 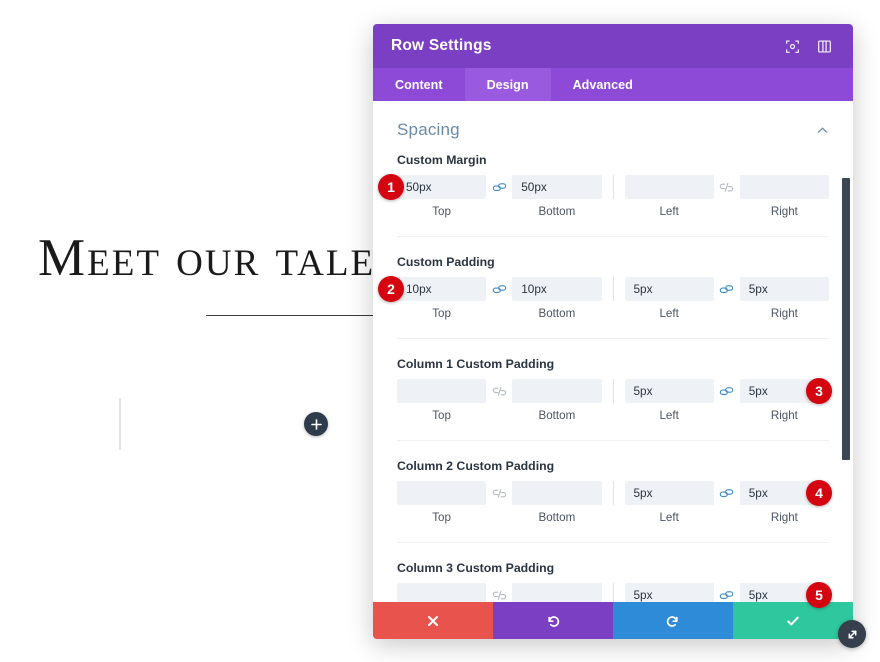 I want to click on field-group: Custom Margin Top Bottom Left Right, so click(x=613, y=195).